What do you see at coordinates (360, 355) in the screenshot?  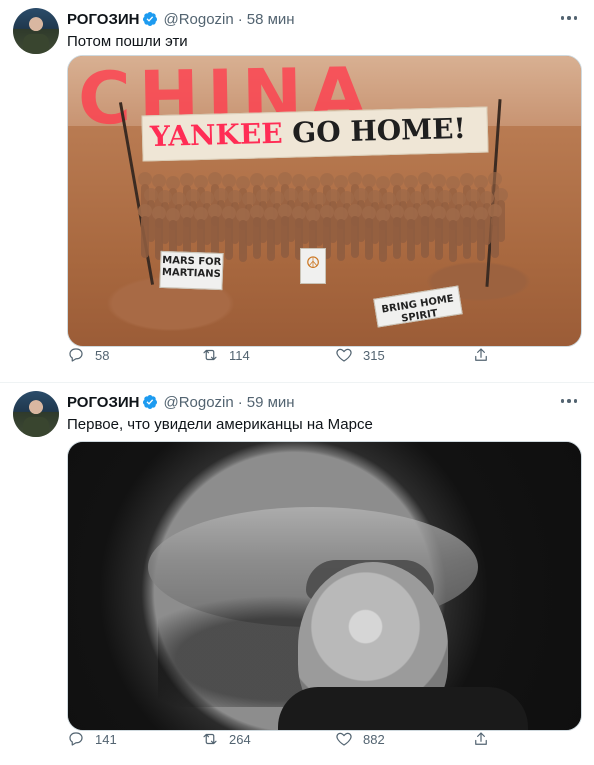 I see `like-button: 315` at bounding box center [360, 355].